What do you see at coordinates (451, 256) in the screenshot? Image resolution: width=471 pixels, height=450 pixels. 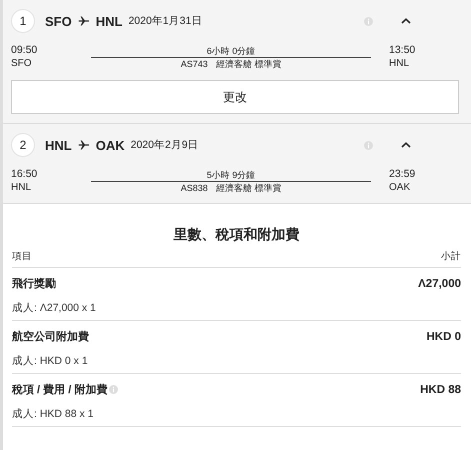 I see `column-header: 小計` at bounding box center [451, 256].